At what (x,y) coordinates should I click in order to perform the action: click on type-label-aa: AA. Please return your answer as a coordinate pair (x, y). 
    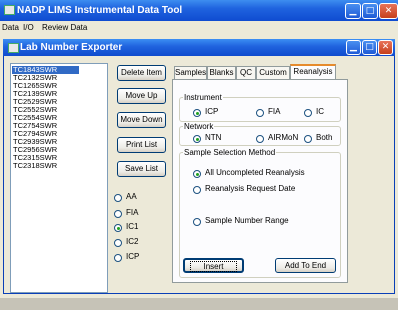
    Looking at the image, I should click on (131, 196).